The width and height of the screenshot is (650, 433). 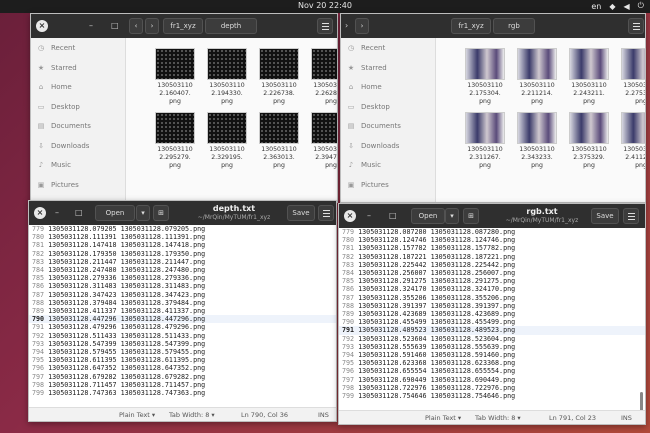 What do you see at coordinates (368, 185) in the screenshot?
I see `sidebar-item: ▣ Pictures` at bounding box center [368, 185].